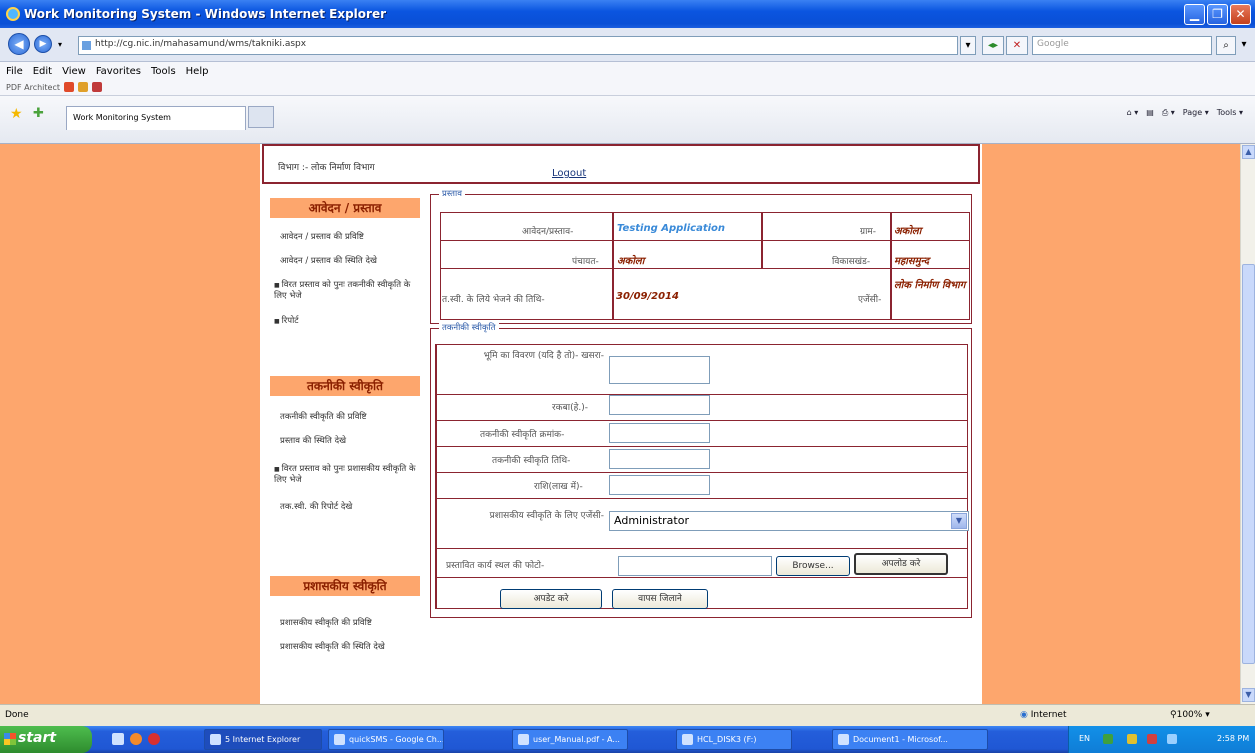 The height and width of the screenshot is (753, 1255). I want to click on pdf-convert-icon, so click(97, 87).